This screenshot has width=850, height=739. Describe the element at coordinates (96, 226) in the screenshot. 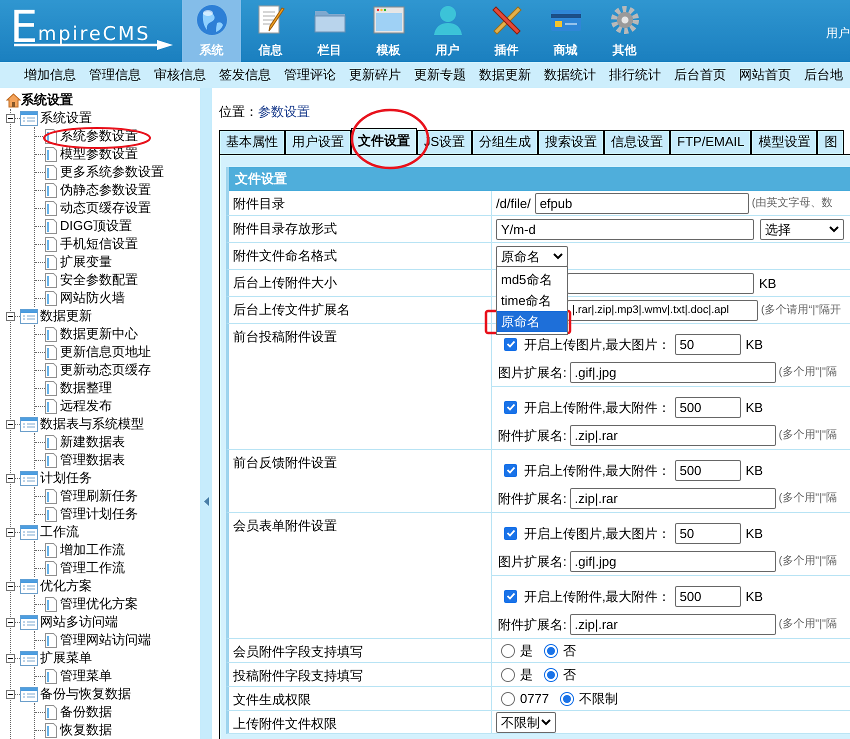

I see `tree-item-label: DIGG顶设置` at that location.